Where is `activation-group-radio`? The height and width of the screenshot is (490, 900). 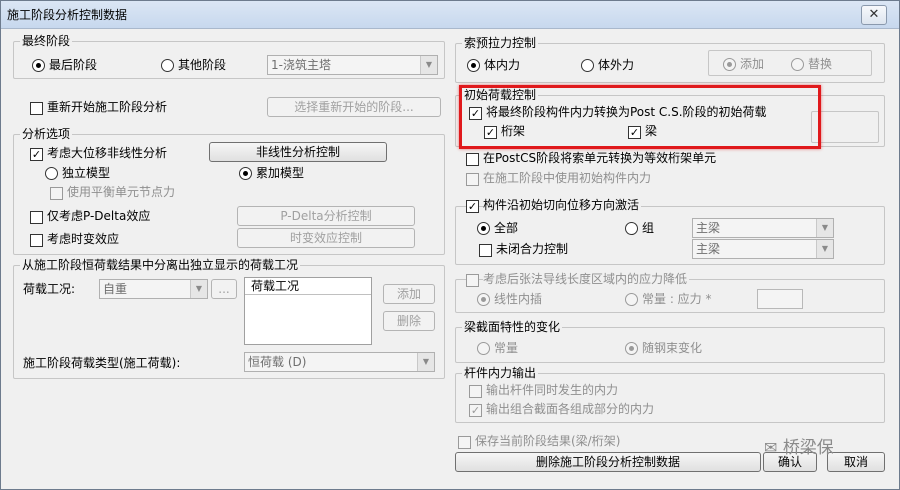
activation-group-radio is located at coordinates (631, 228).